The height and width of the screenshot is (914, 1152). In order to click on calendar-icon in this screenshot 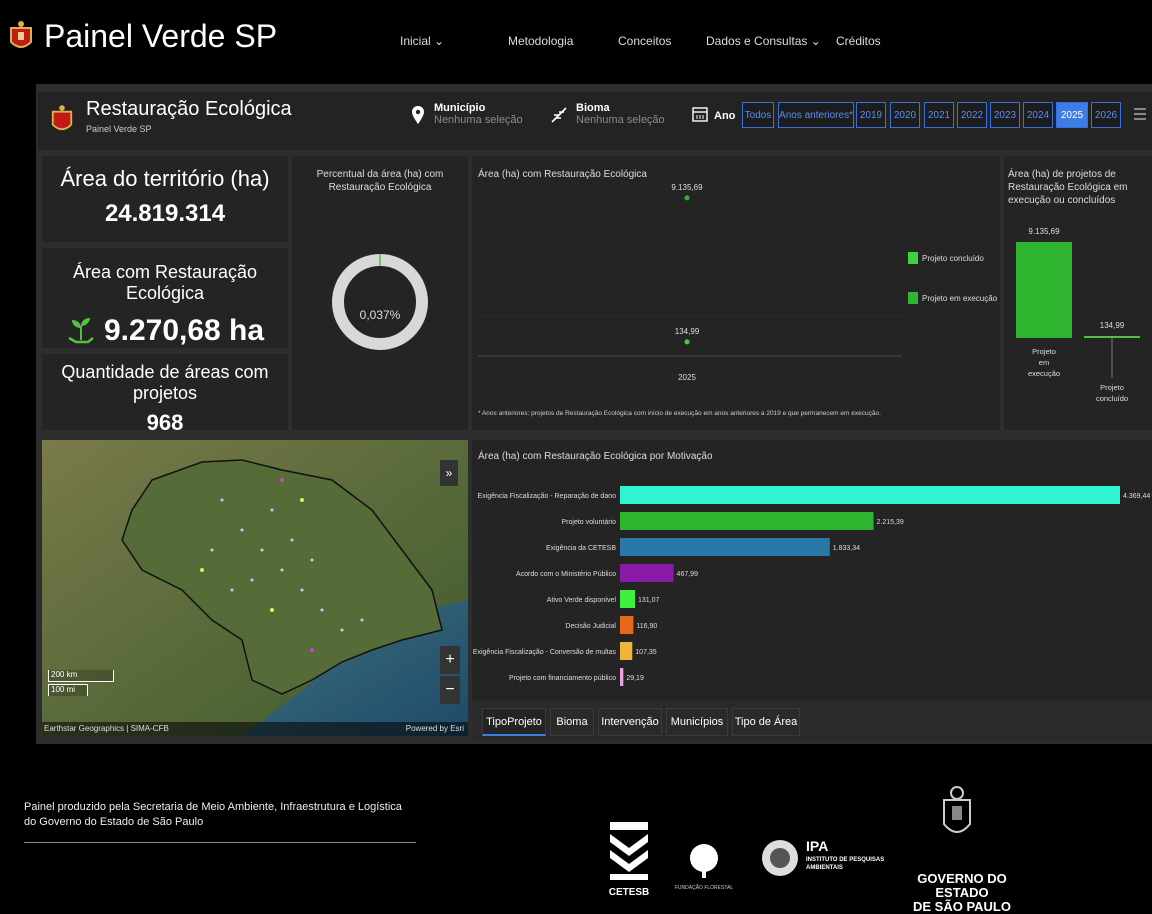, I will do `click(700, 114)`.